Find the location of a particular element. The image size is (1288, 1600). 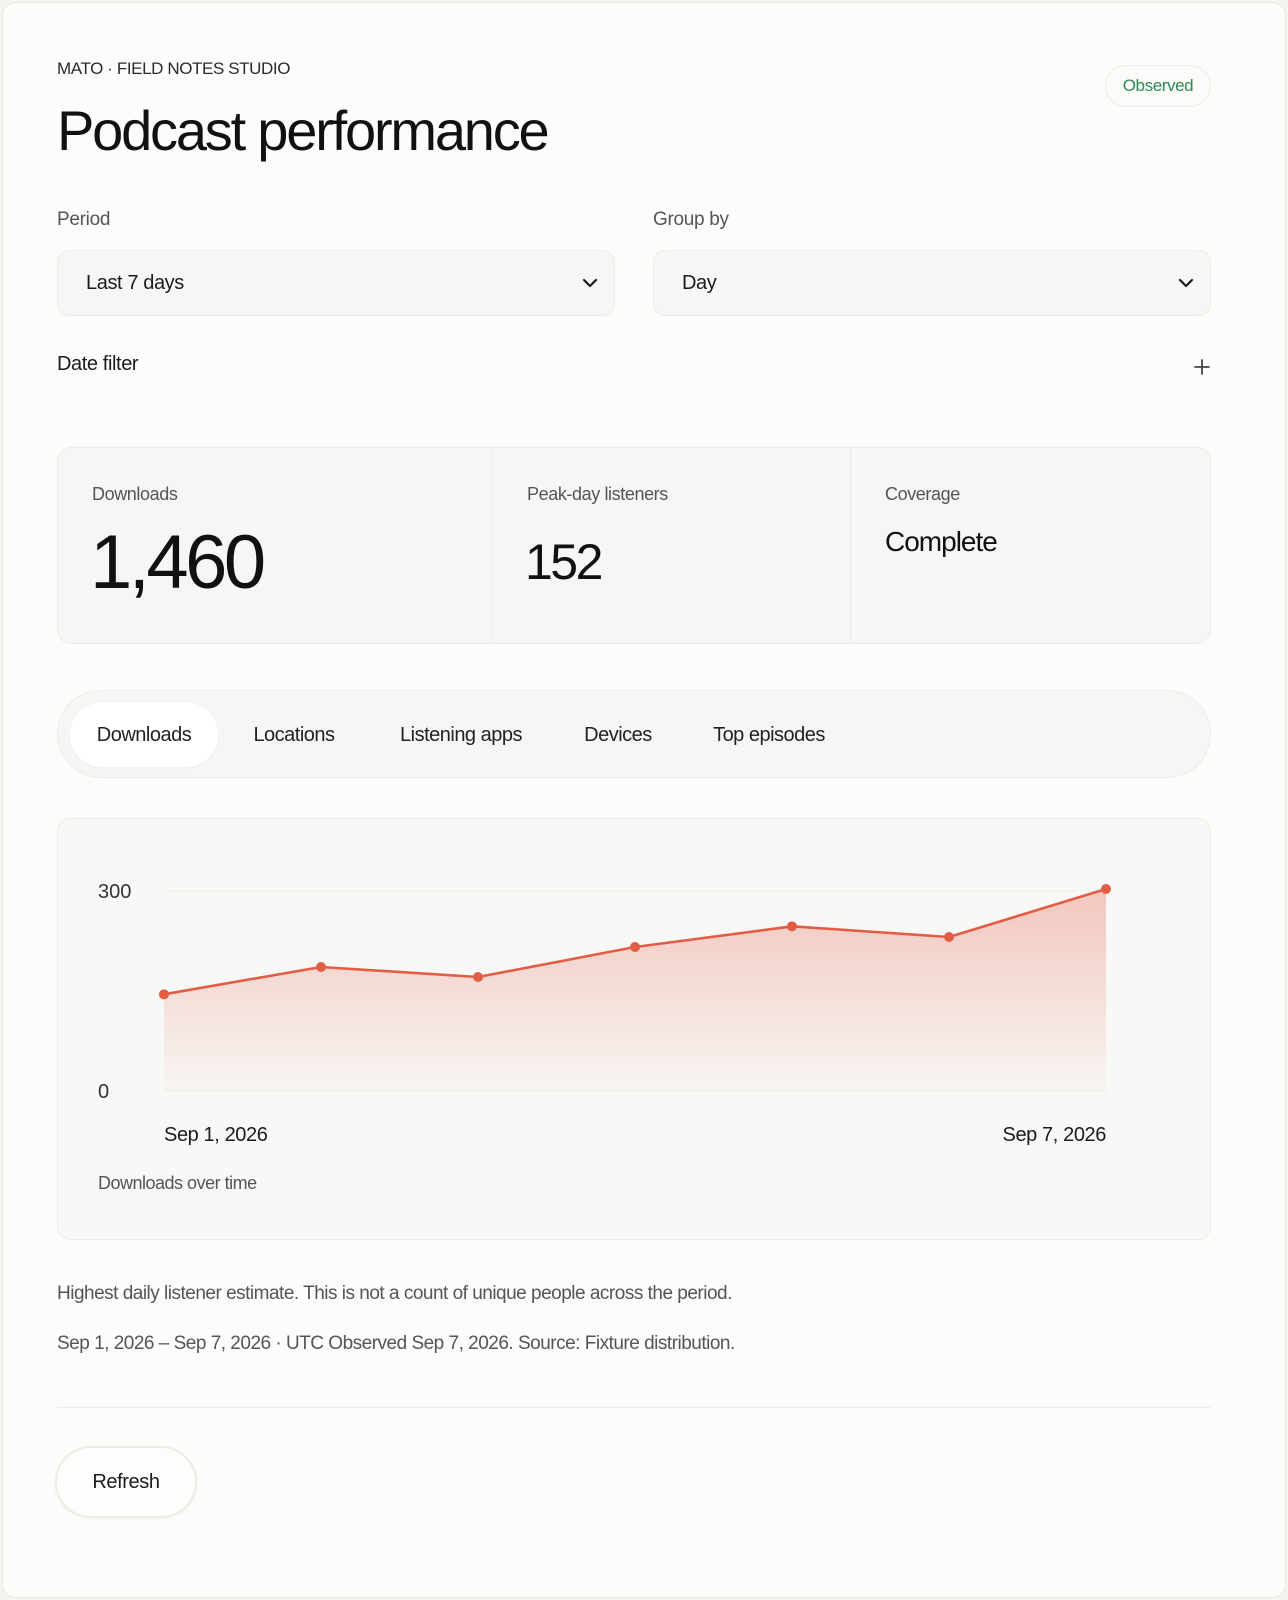

period-label: Period is located at coordinates (84, 219).